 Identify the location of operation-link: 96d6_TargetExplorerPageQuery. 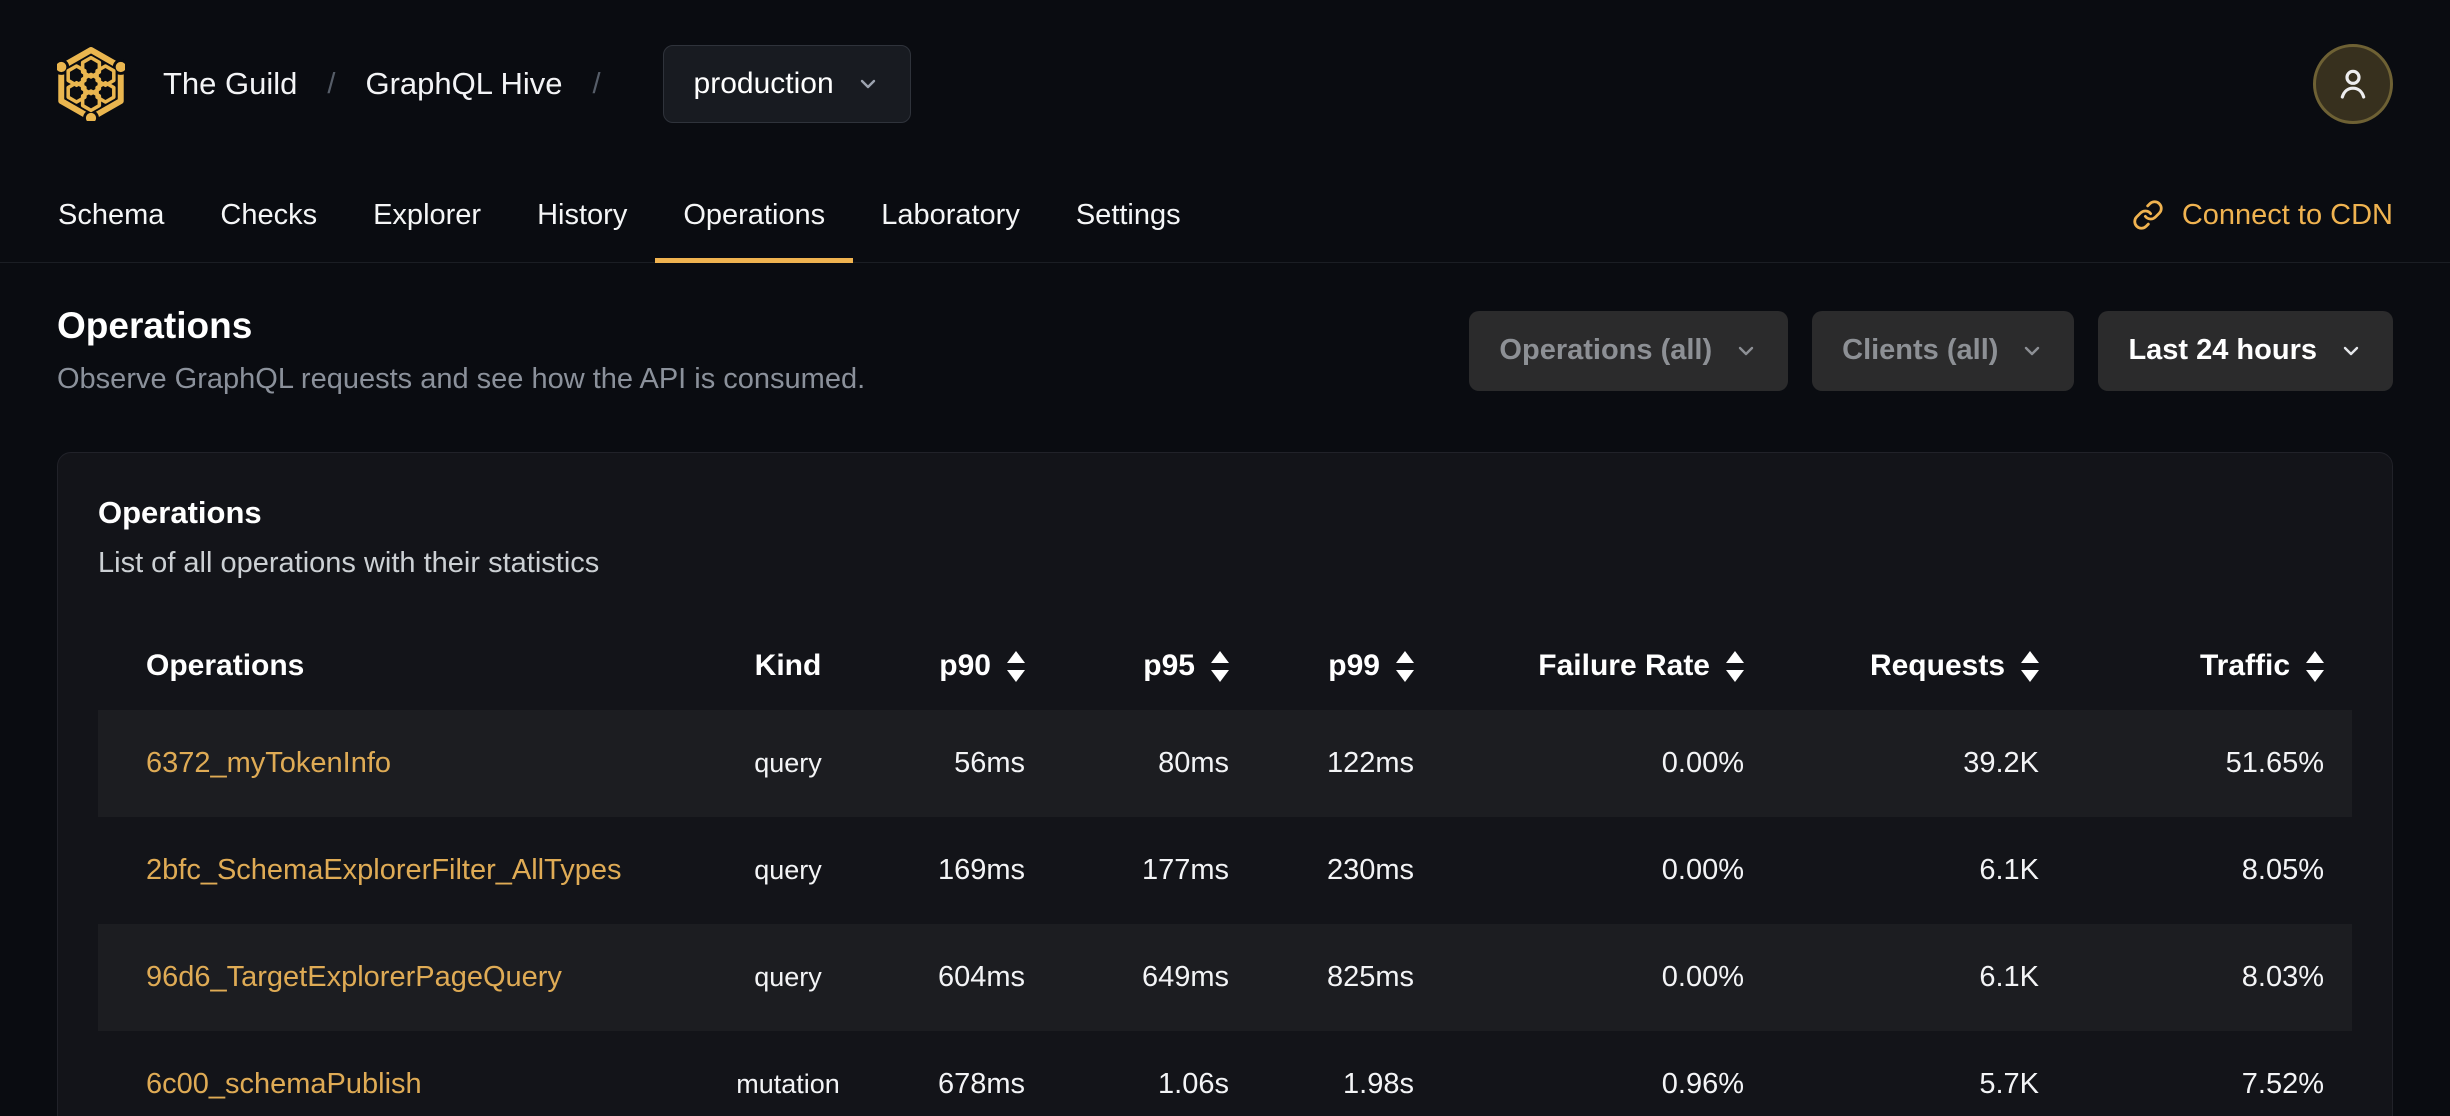
(354, 977).